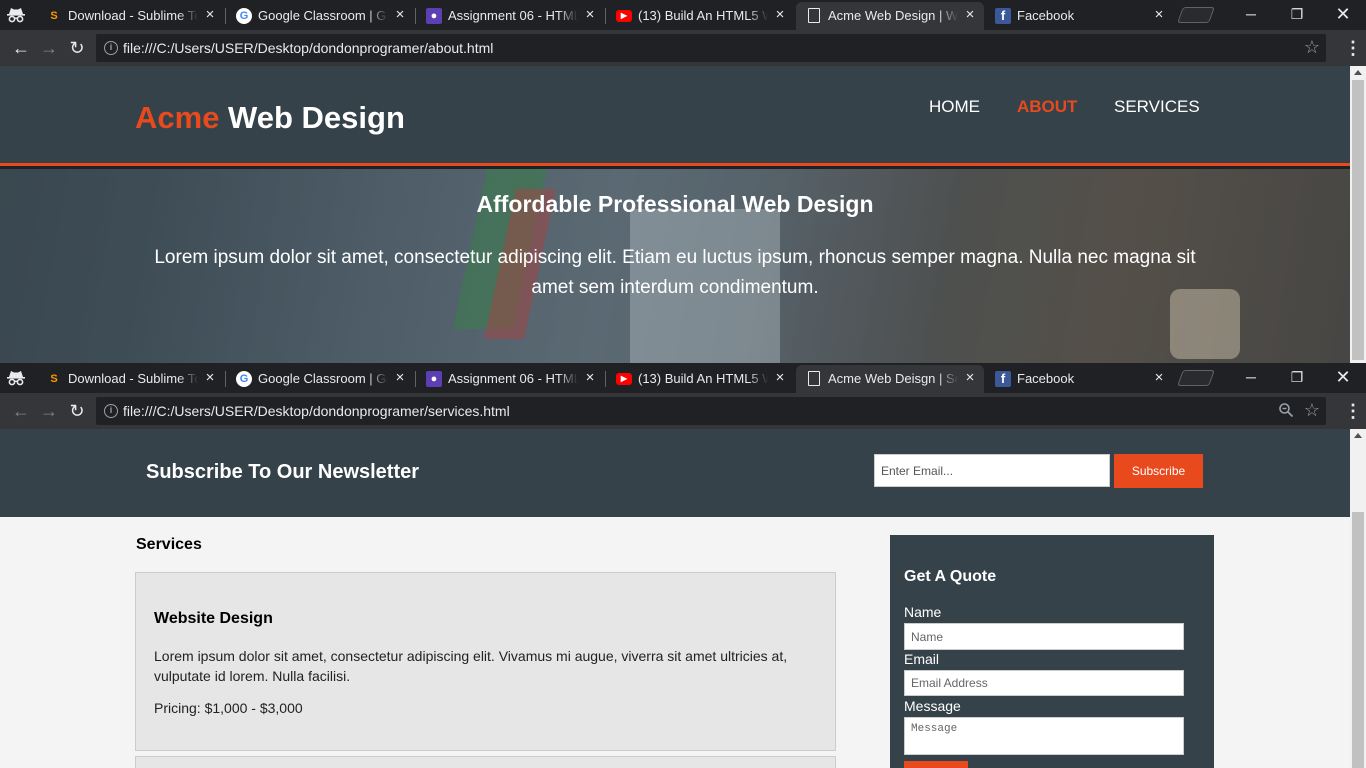 Image resolution: width=1366 pixels, height=768 pixels. I want to click on tab-title: Google Classroom | Google, so click(323, 378).